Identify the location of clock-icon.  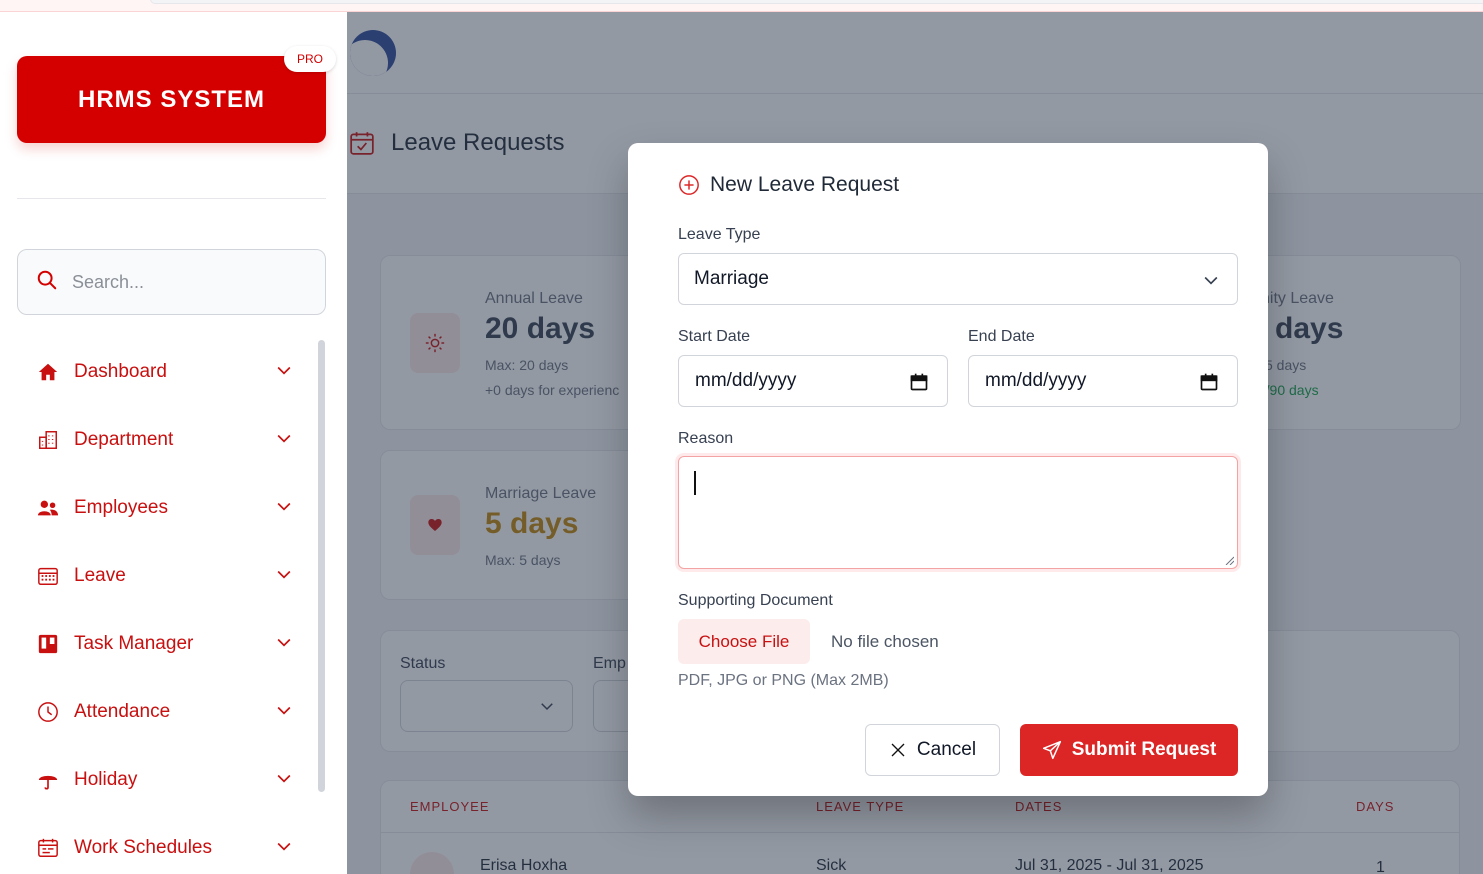
(48, 712).